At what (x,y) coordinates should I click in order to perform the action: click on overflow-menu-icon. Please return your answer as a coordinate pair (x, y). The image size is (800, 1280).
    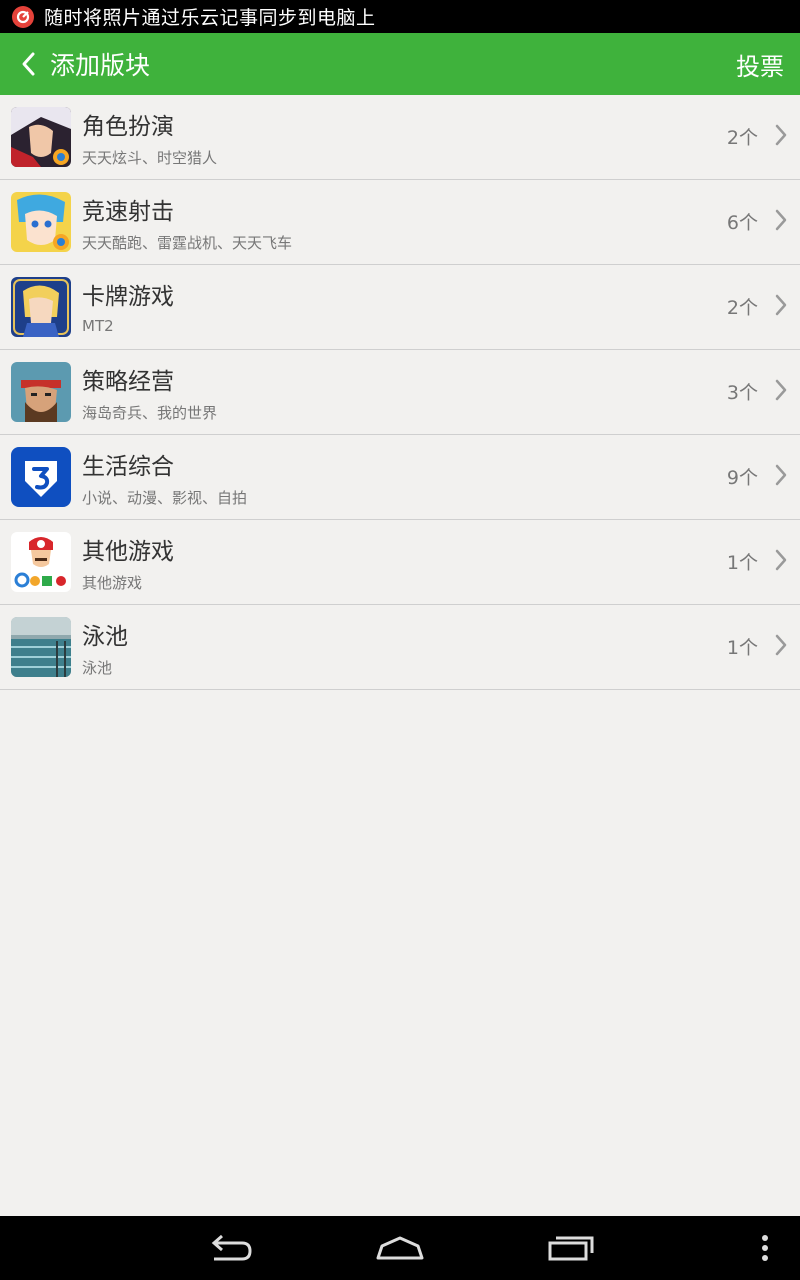
    Looking at the image, I should click on (765, 1248).